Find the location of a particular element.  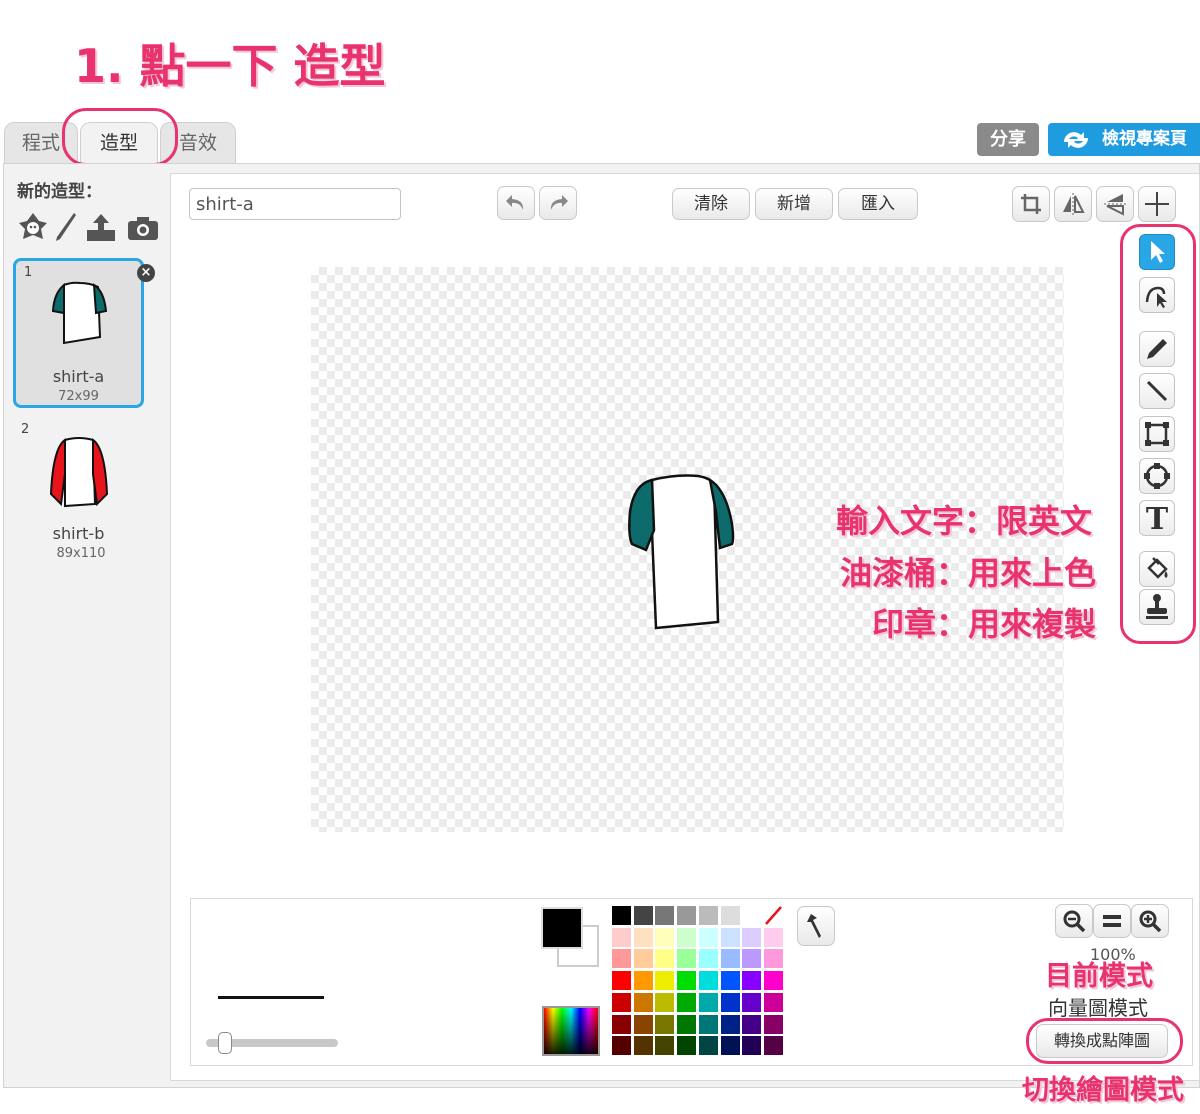

see-project-page-button: 檢視專案頁 is located at coordinates (1124, 139).